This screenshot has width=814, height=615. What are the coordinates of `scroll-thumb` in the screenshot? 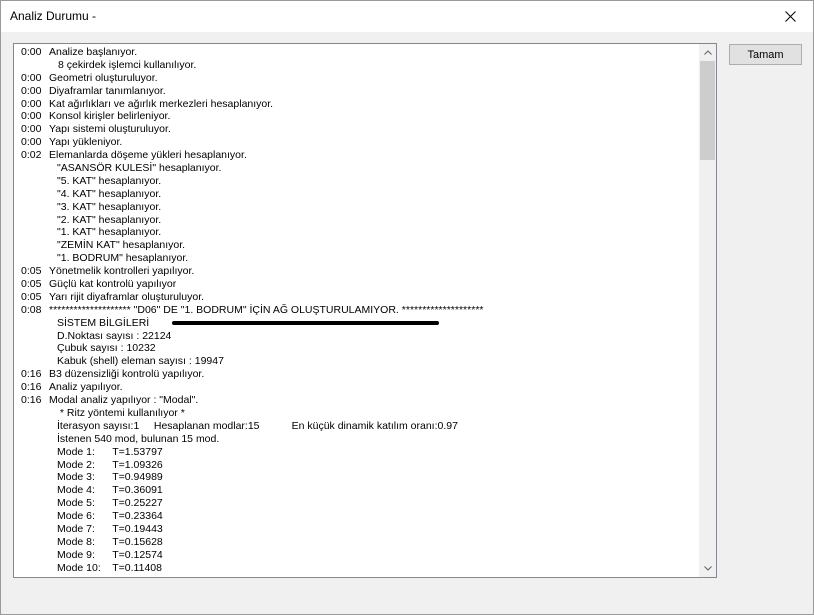 It's located at (707, 110).